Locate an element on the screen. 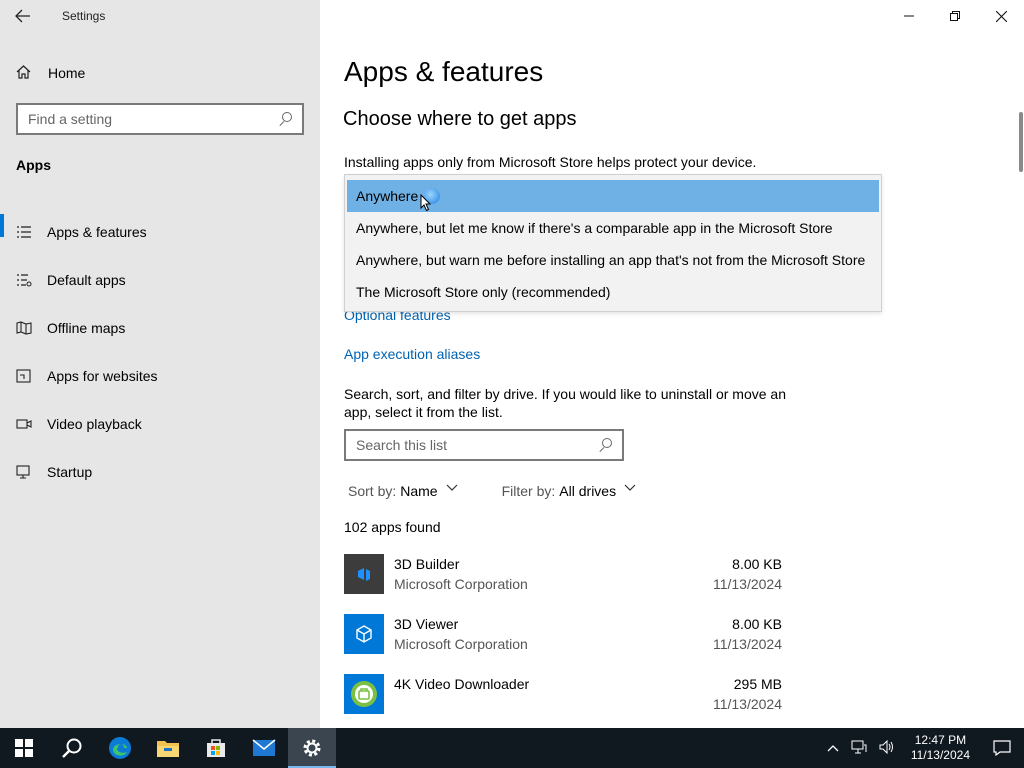  4k-video-downloader-icon is located at coordinates (364, 694).